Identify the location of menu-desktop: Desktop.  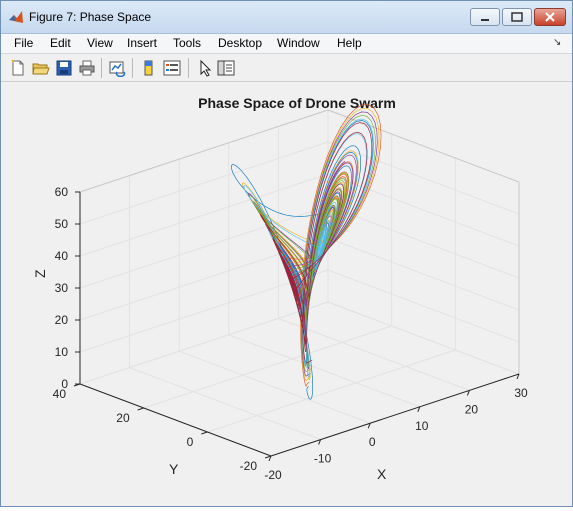
(240, 43).